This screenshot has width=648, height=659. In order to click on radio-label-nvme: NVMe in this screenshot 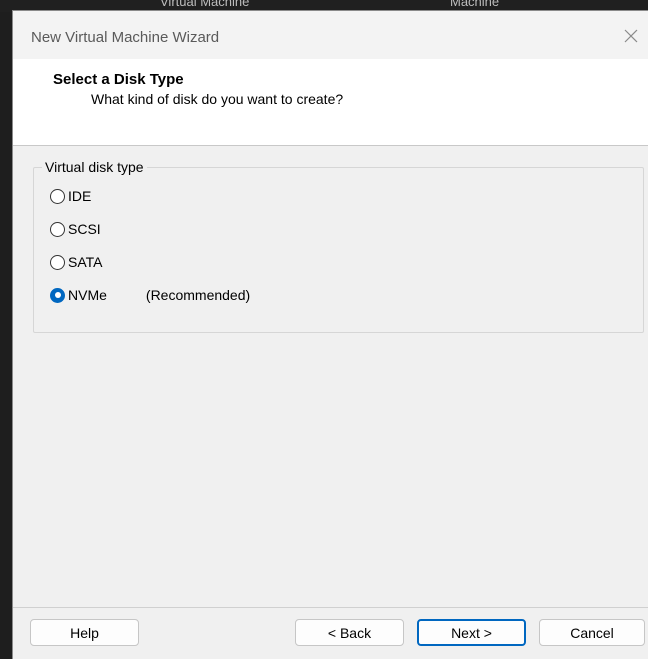, I will do `click(87, 295)`.